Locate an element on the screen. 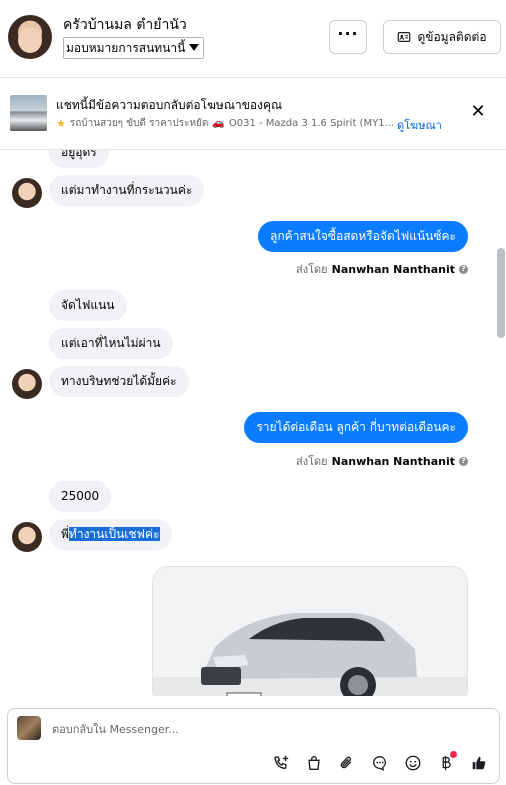 This screenshot has height=785, width=506. assign-conversation-dropdown: มอบหมายการสนทนานี้ is located at coordinates (134, 48).